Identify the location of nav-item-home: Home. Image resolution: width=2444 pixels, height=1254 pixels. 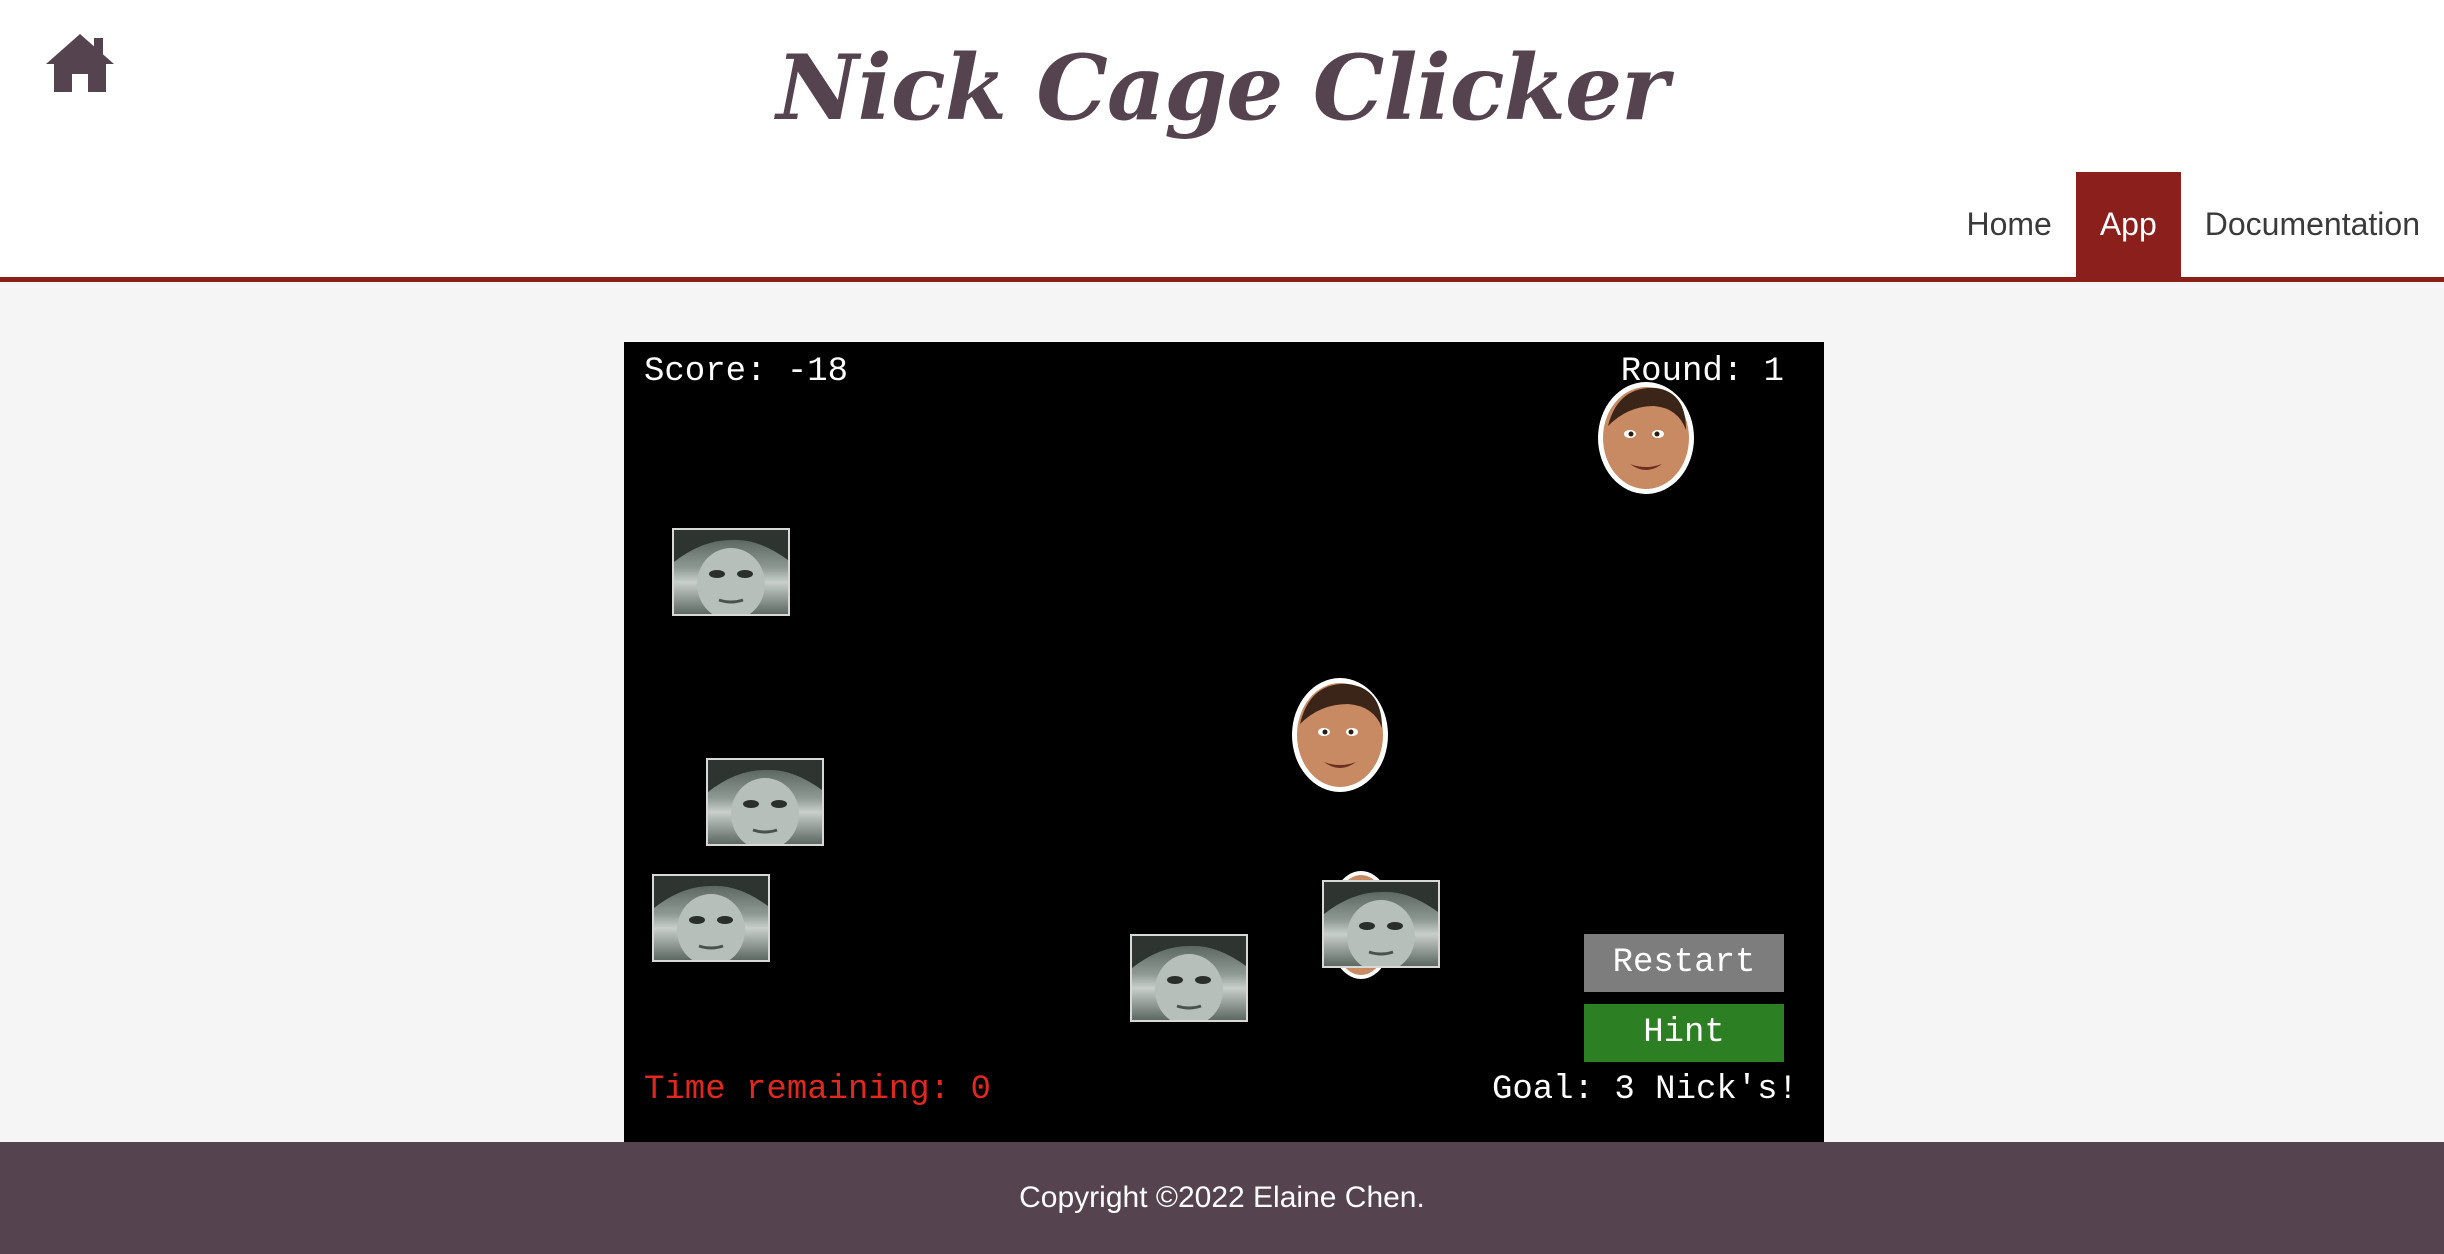
(2008, 224).